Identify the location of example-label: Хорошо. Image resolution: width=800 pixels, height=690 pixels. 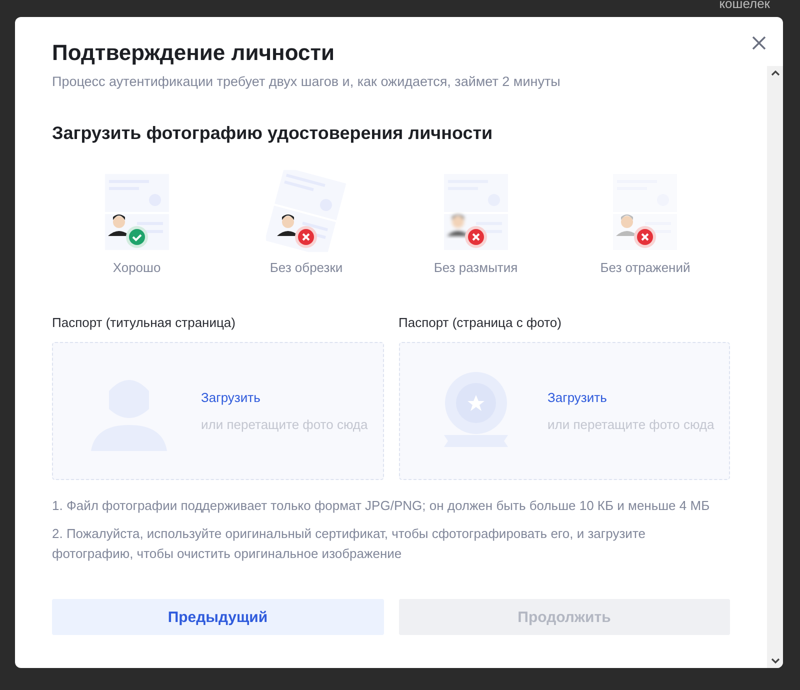
(136, 267).